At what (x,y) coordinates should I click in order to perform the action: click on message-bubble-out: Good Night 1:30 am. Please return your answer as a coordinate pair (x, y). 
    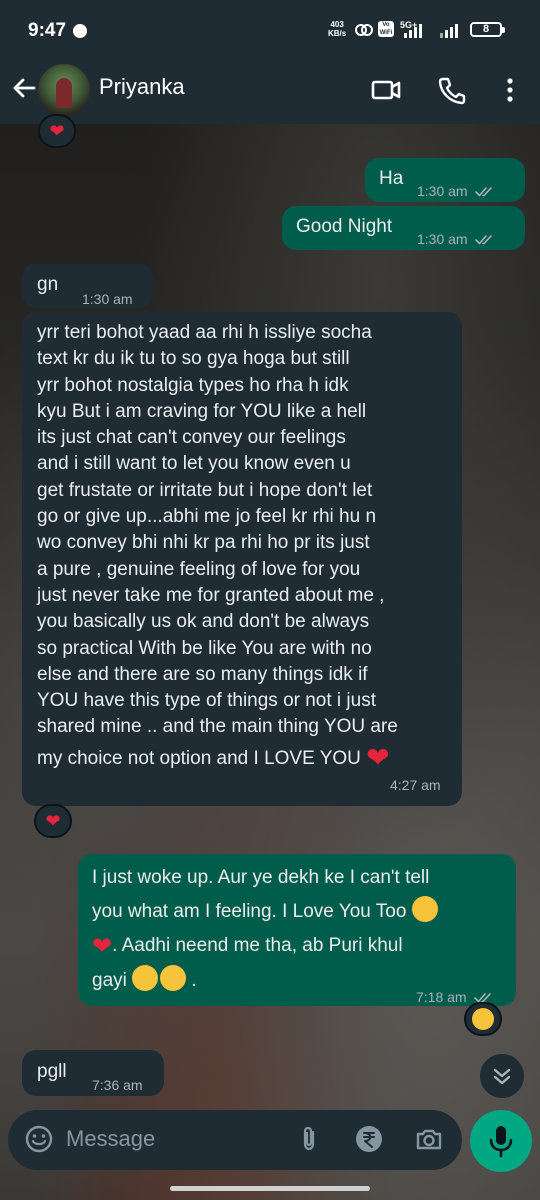
    Looking at the image, I should click on (403, 228).